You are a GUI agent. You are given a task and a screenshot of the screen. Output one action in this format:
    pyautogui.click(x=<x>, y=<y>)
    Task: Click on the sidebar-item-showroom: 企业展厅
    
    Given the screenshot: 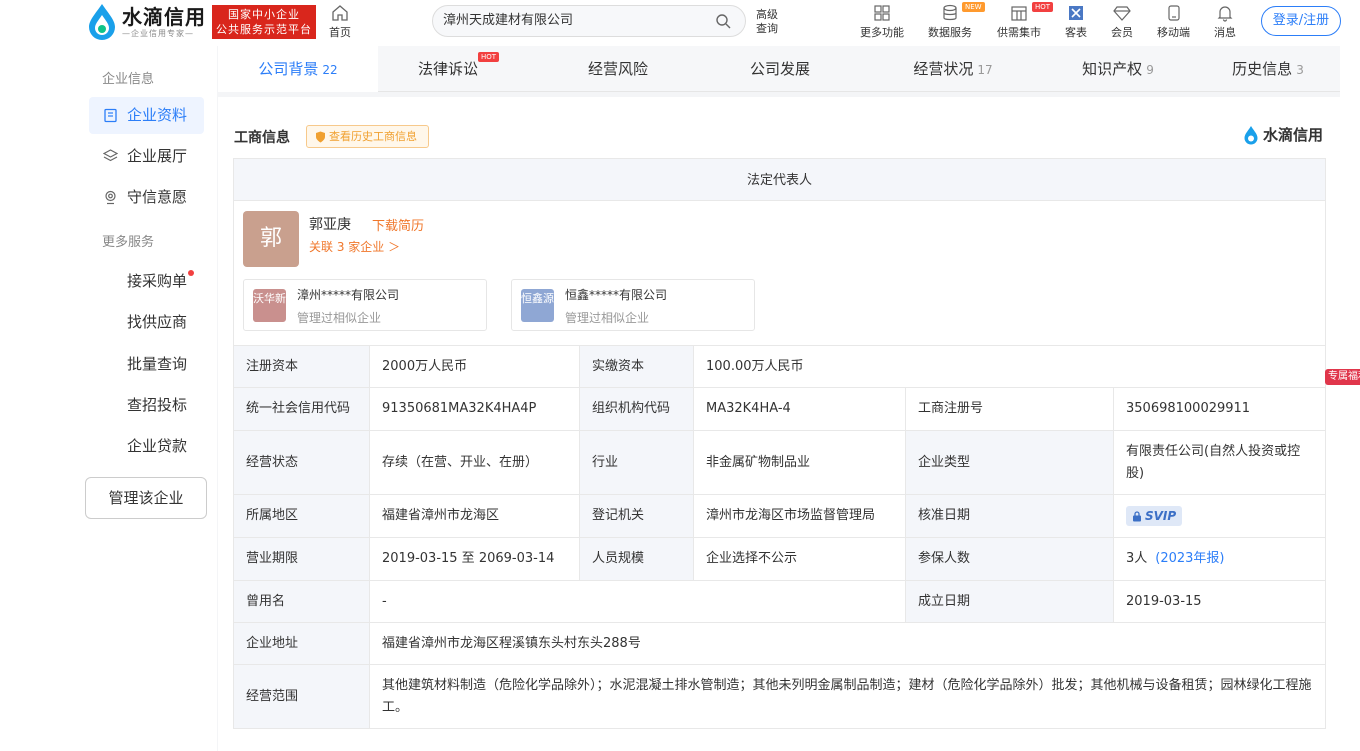 What is the action you would take?
    pyautogui.click(x=146, y=156)
    